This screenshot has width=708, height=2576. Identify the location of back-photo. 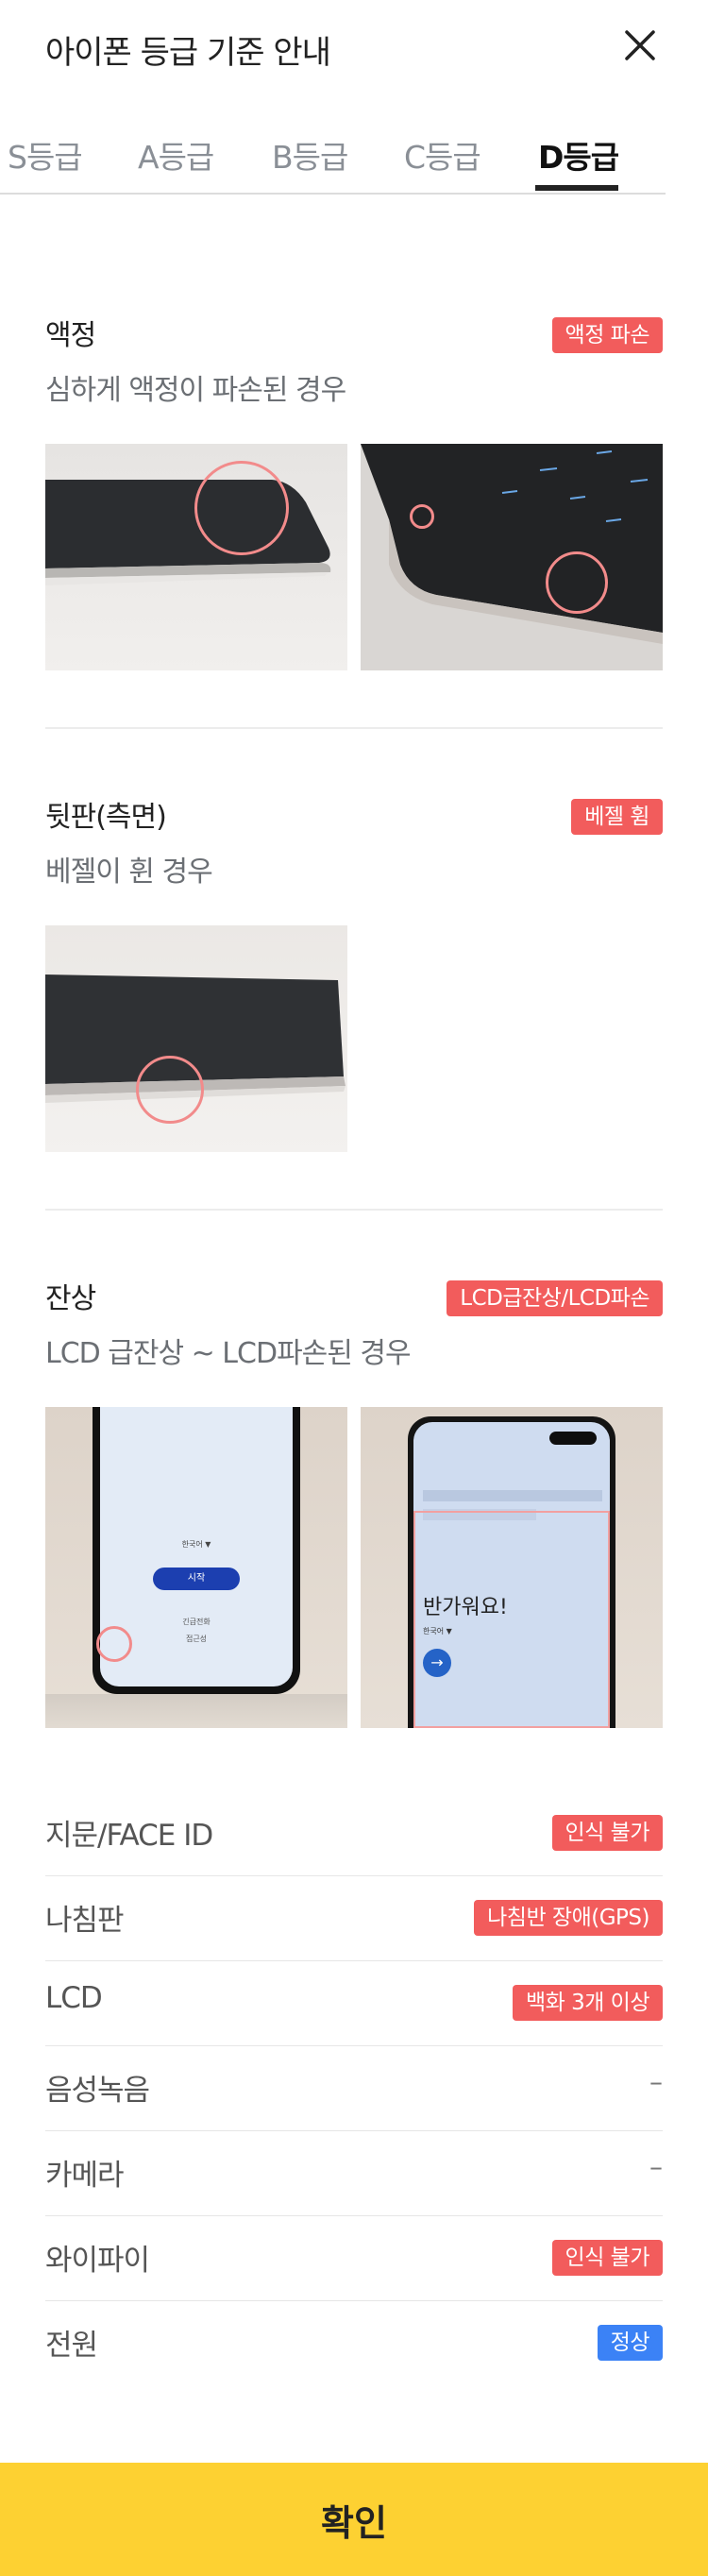
(196, 1038).